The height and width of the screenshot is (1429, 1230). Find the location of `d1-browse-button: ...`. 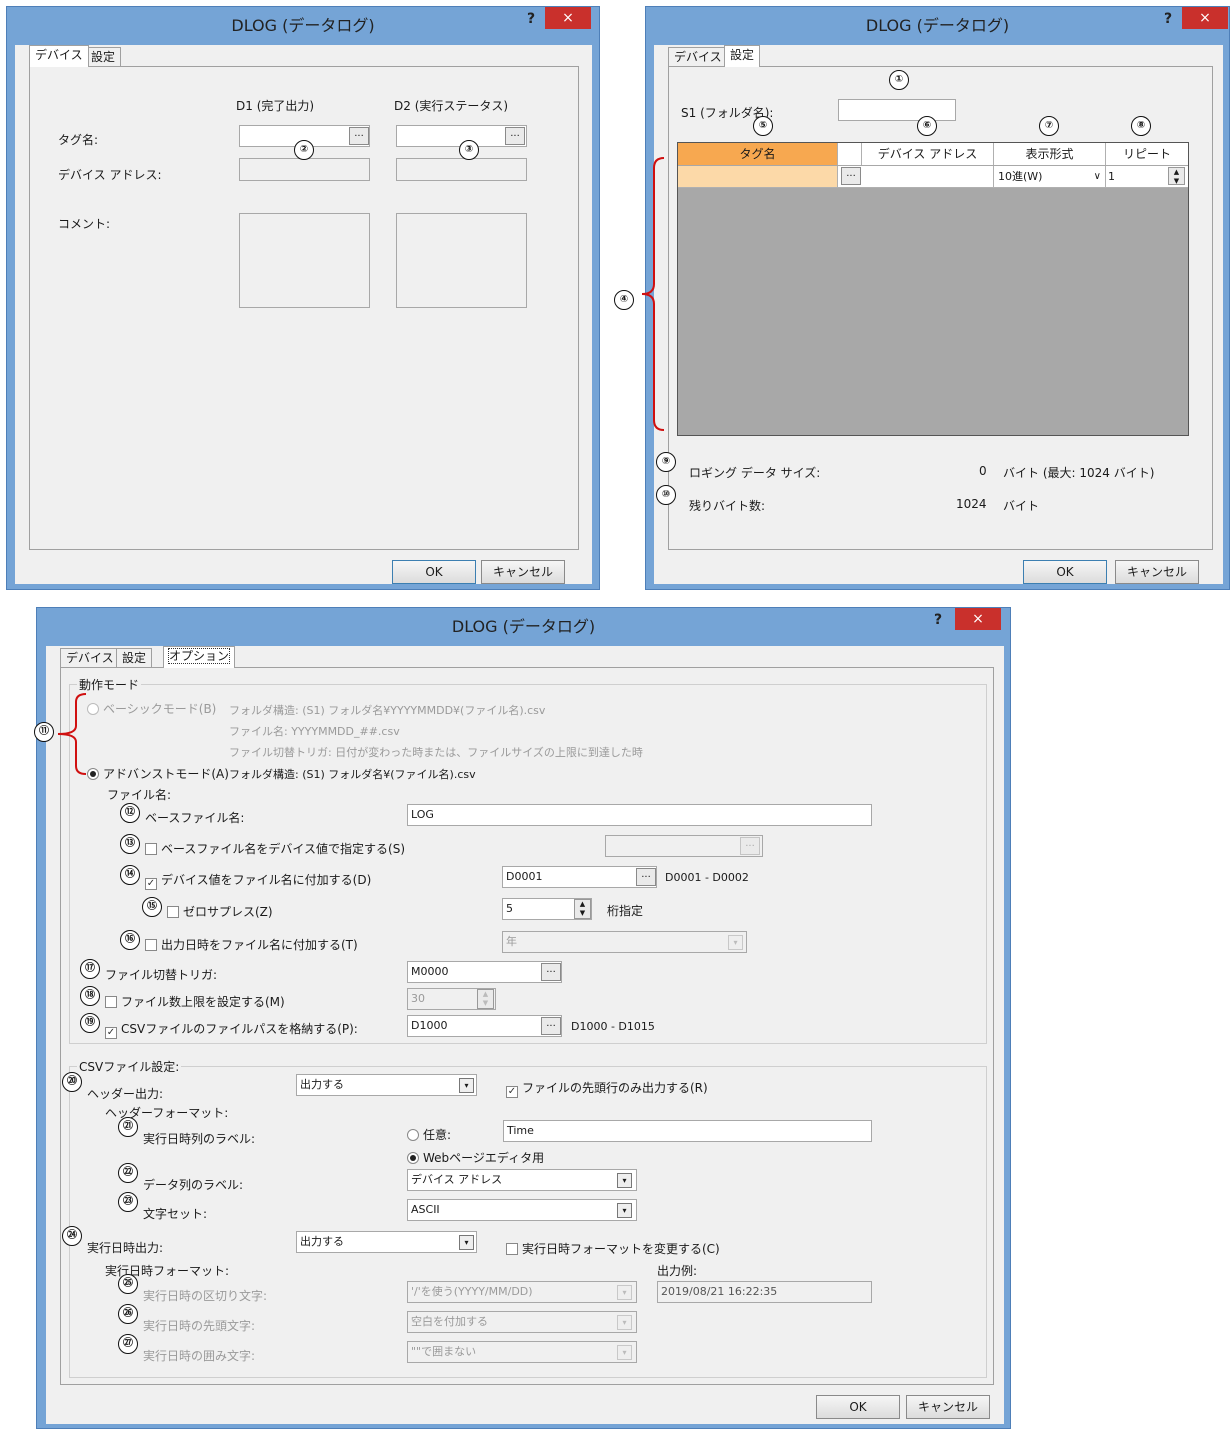

d1-browse-button: ... is located at coordinates (359, 136).